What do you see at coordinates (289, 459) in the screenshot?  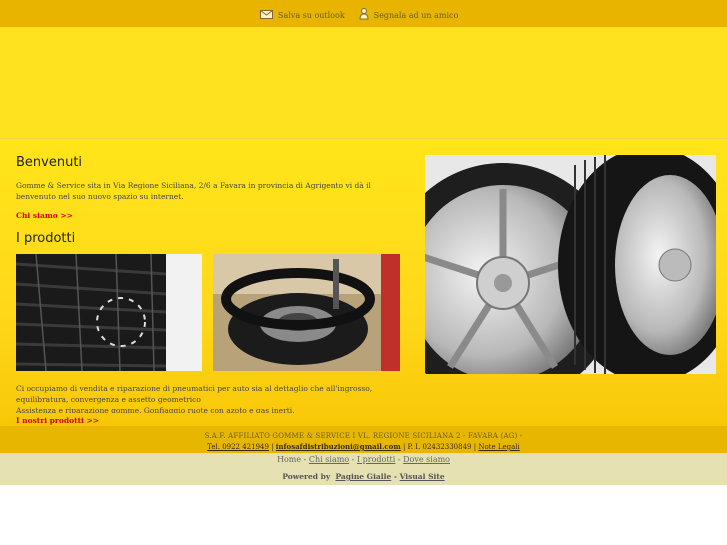 I see `nav-home: Home` at bounding box center [289, 459].